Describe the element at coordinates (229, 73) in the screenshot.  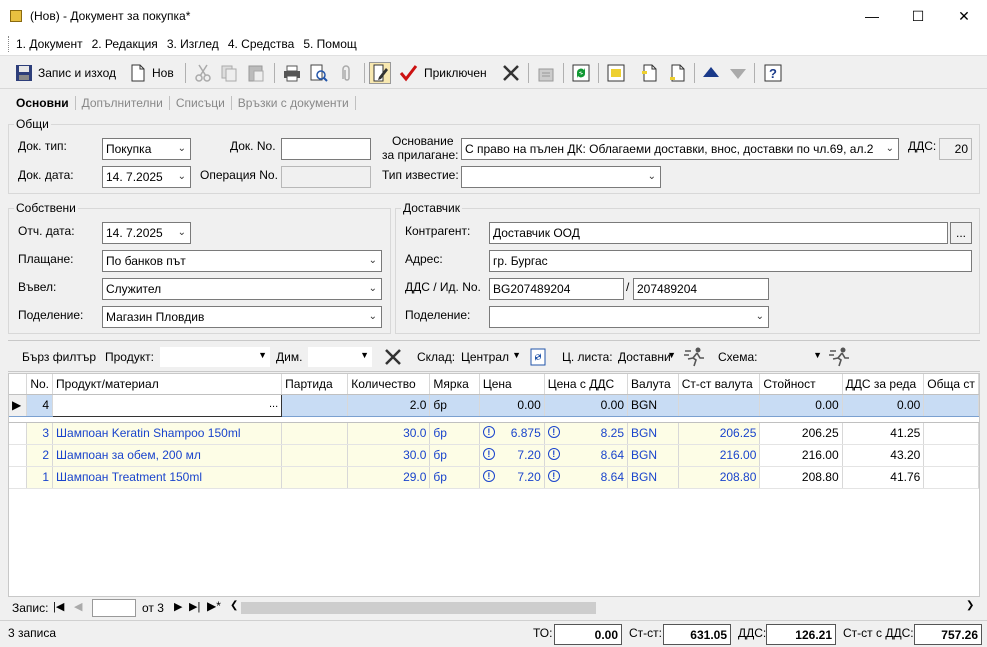
I see `copy-icon` at that location.